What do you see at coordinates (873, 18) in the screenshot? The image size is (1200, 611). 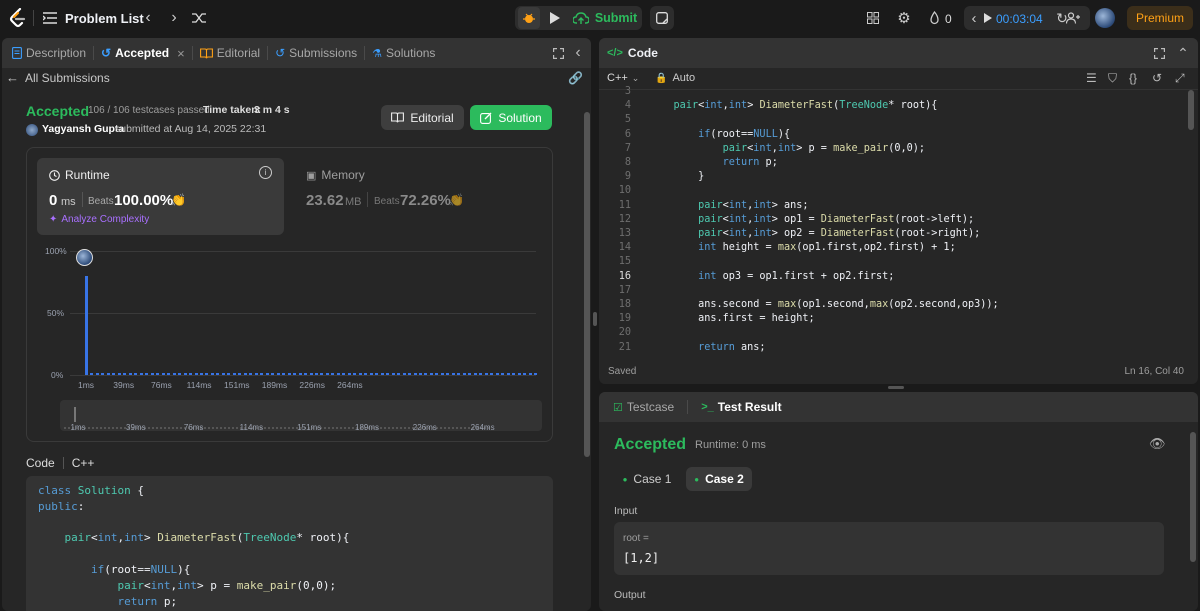 I see `layout-icon` at bounding box center [873, 18].